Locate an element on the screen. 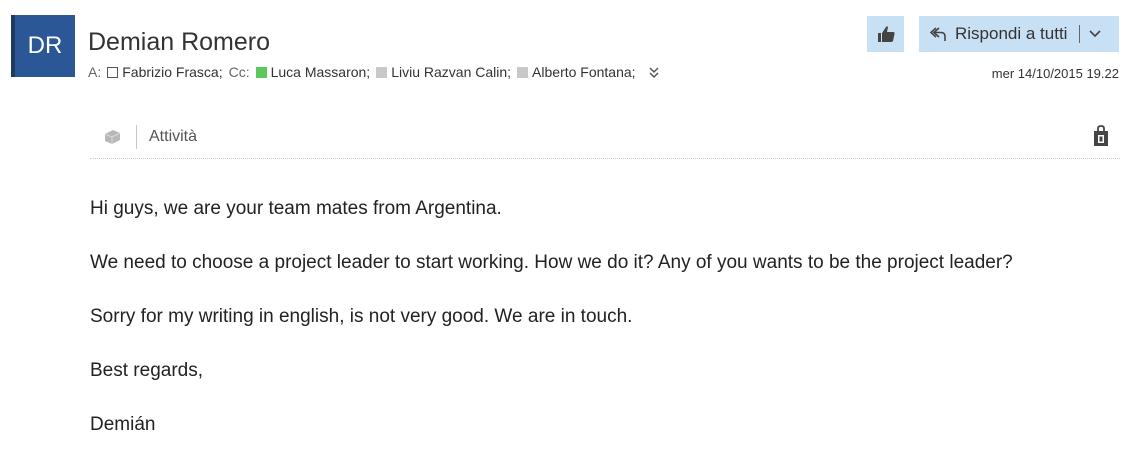 The height and width of the screenshot is (458, 1130). reply-all-button: Rispondi a tutti is located at coordinates (1019, 34).